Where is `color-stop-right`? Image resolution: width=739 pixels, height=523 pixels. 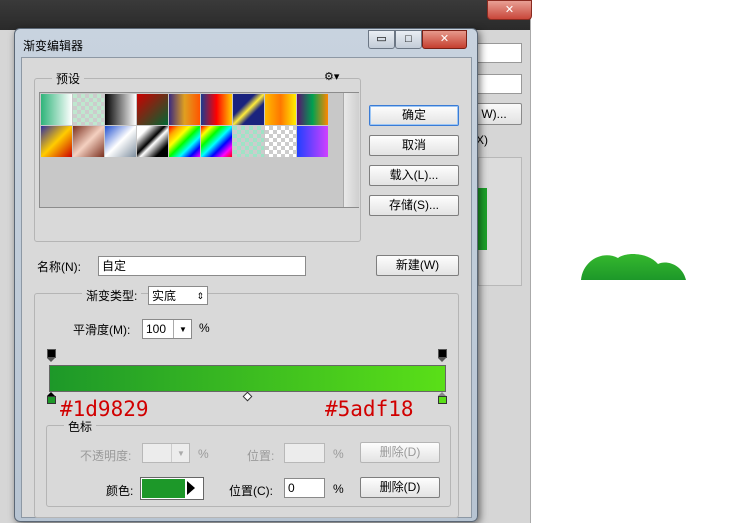 color-stop-right is located at coordinates (442, 398).